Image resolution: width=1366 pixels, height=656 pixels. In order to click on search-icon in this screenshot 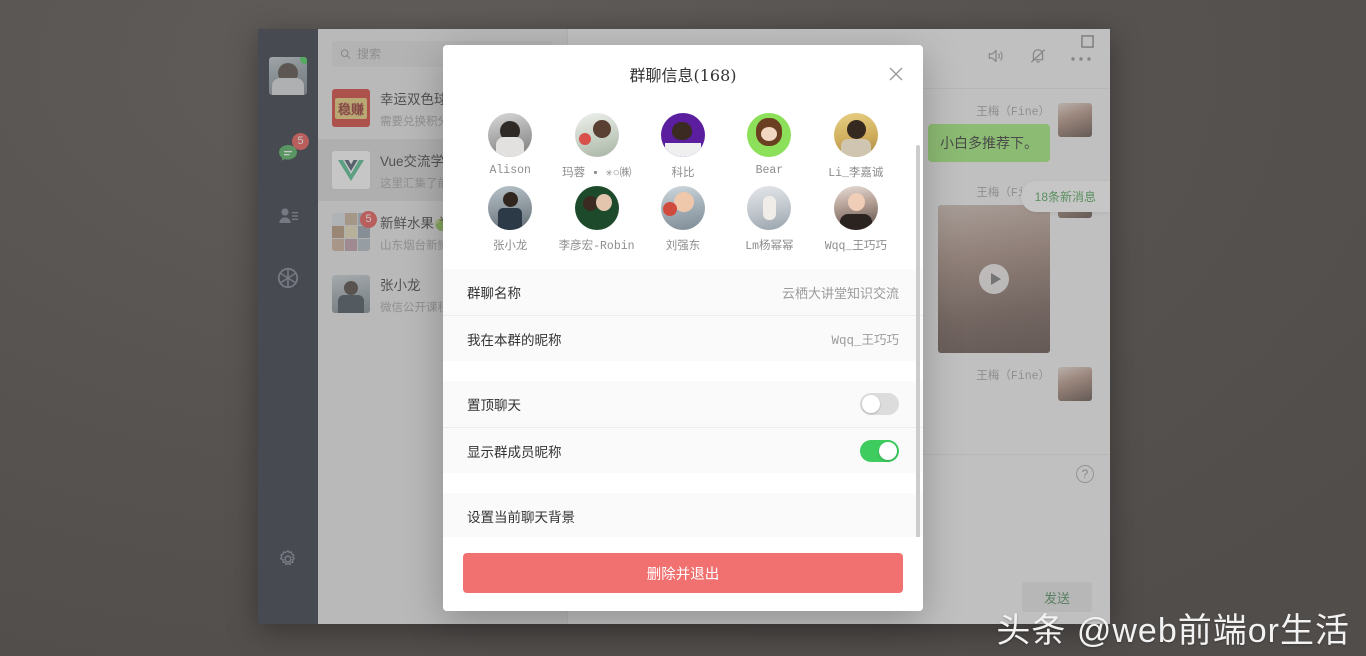, I will do `click(345, 54)`.